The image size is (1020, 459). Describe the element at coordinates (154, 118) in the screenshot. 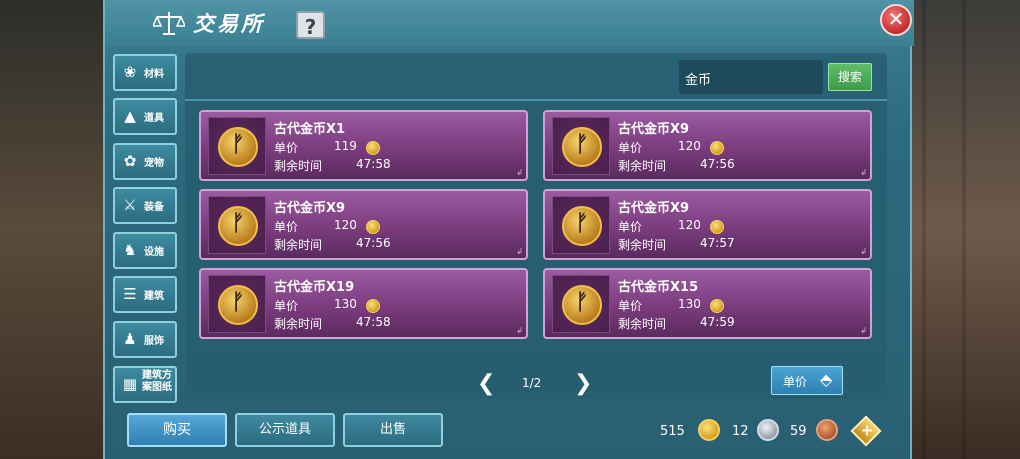

I see `sidebar-item-label: 道具` at that location.